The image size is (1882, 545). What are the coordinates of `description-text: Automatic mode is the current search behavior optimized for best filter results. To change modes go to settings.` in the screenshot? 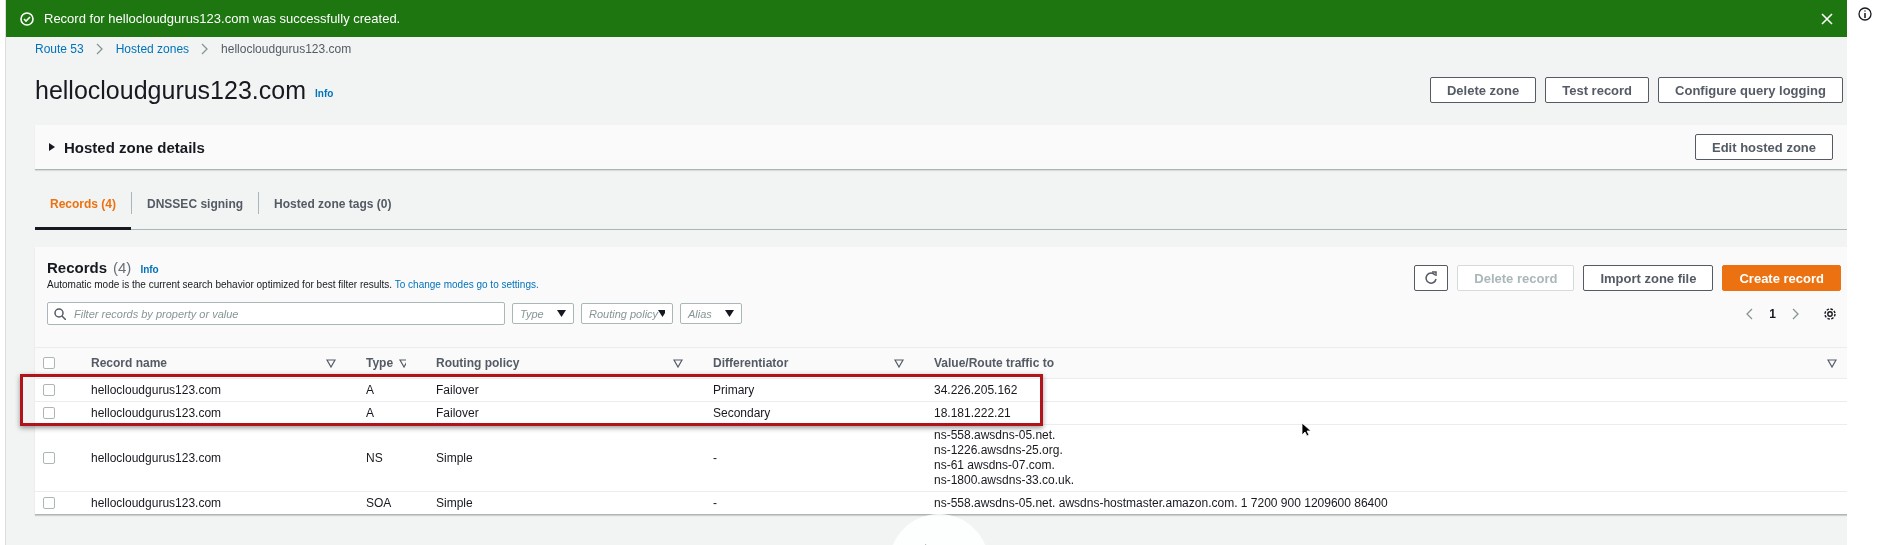 It's located at (293, 284).